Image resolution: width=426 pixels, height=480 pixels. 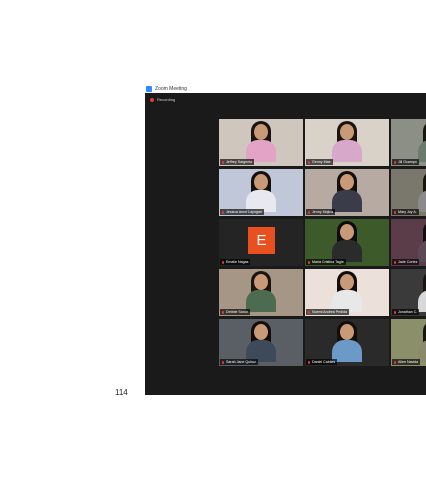 I want to click on participant-name-tag: Jessica Anne Layugan, so click(x=242, y=212).